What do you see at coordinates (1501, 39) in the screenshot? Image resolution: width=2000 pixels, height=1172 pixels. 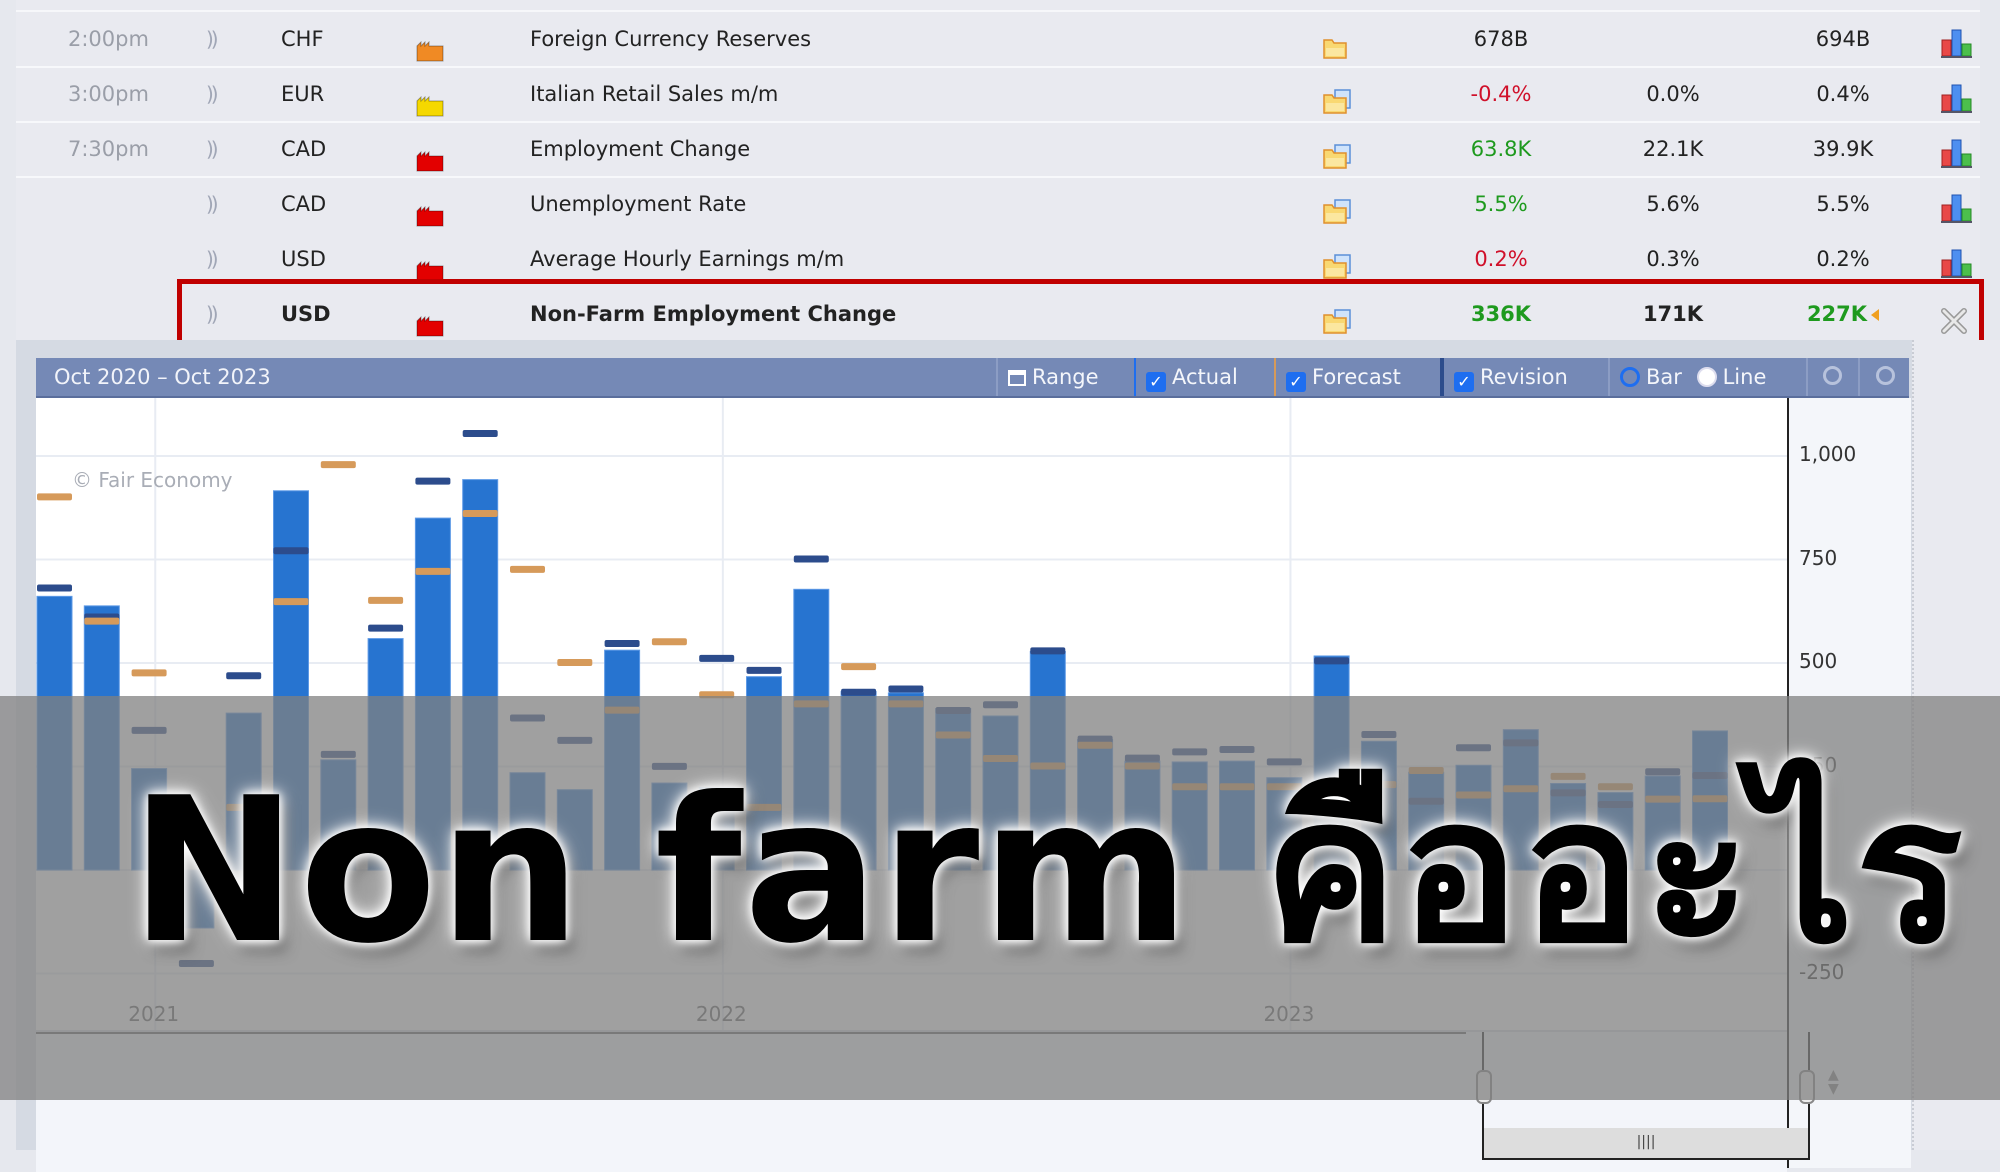 I see `actual-value: 678B` at bounding box center [1501, 39].